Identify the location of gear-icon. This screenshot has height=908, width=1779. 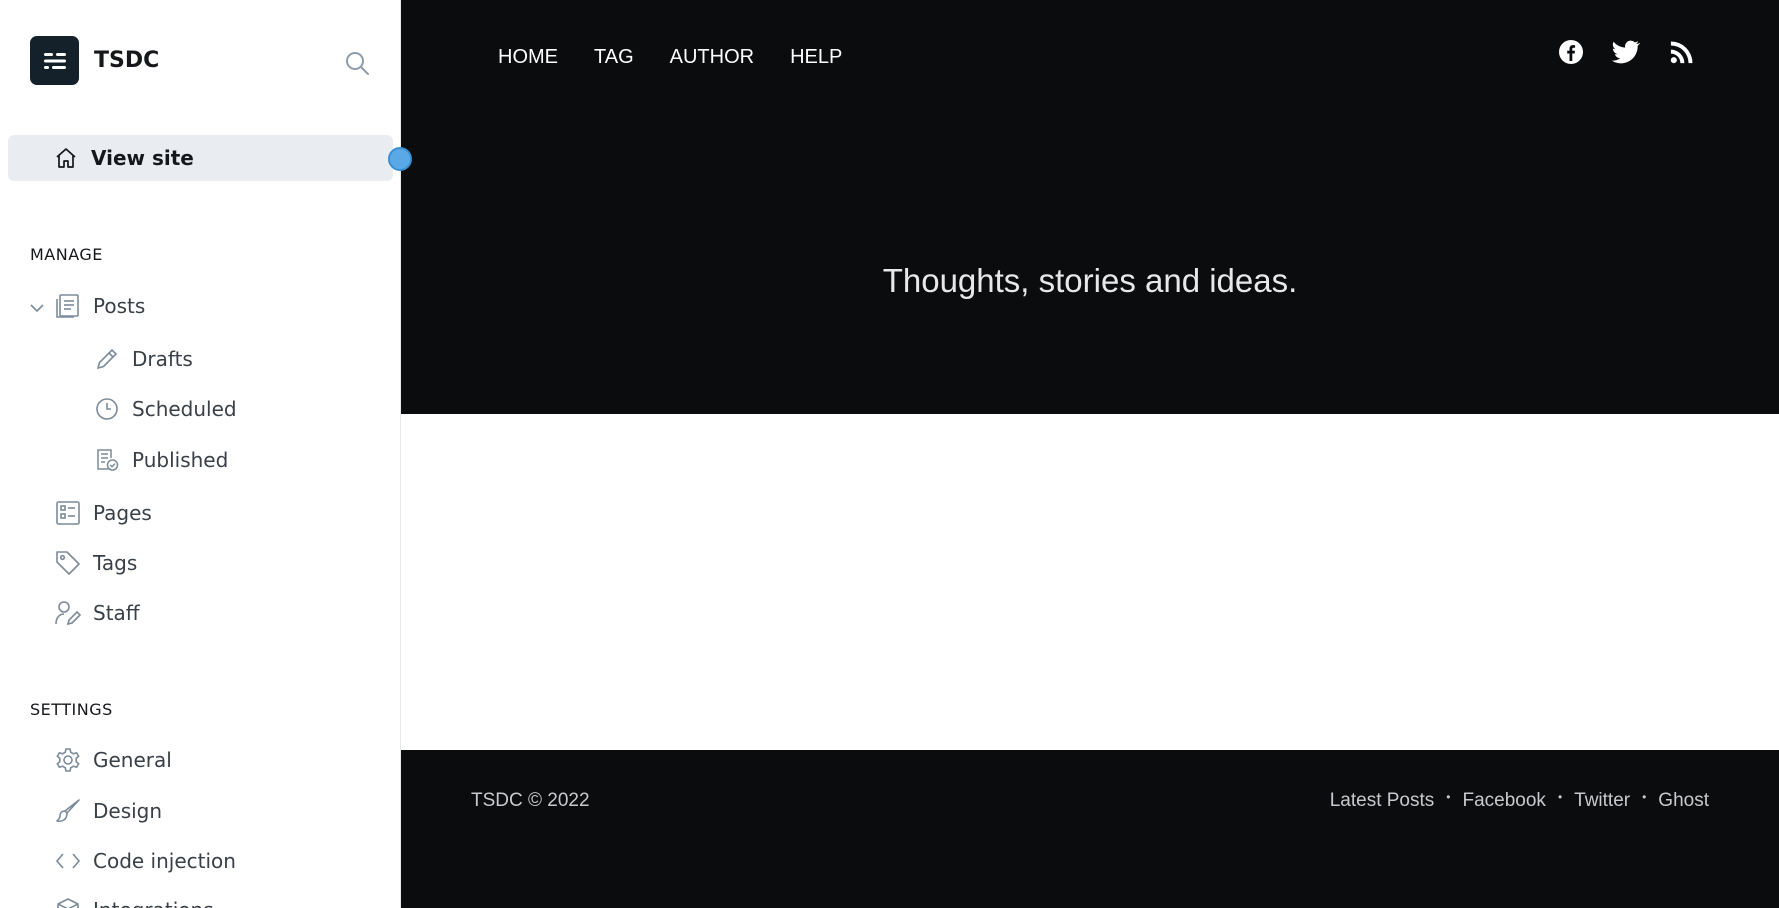
(68, 760).